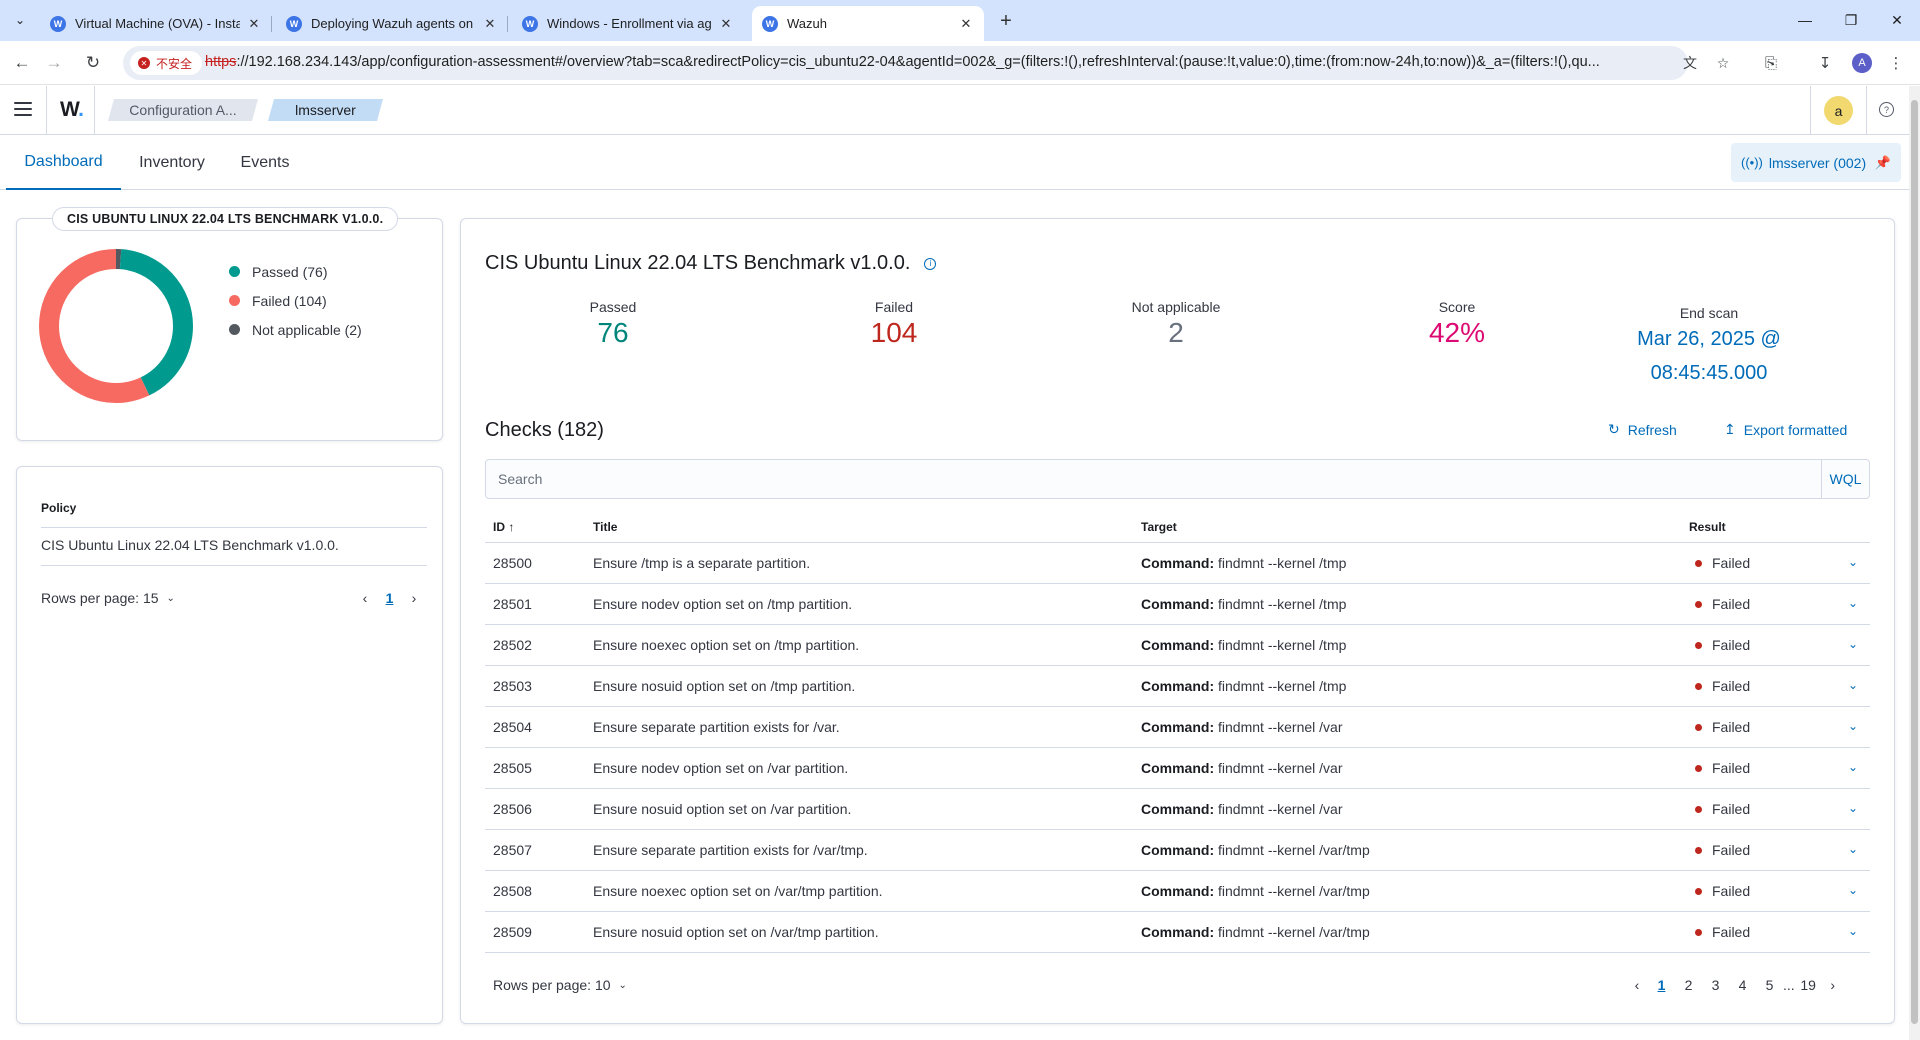 This screenshot has height=1040, width=1920. Describe the element at coordinates (1006, 21) in the screenshot. I see `new-tab-plus-icon: +` at that location.